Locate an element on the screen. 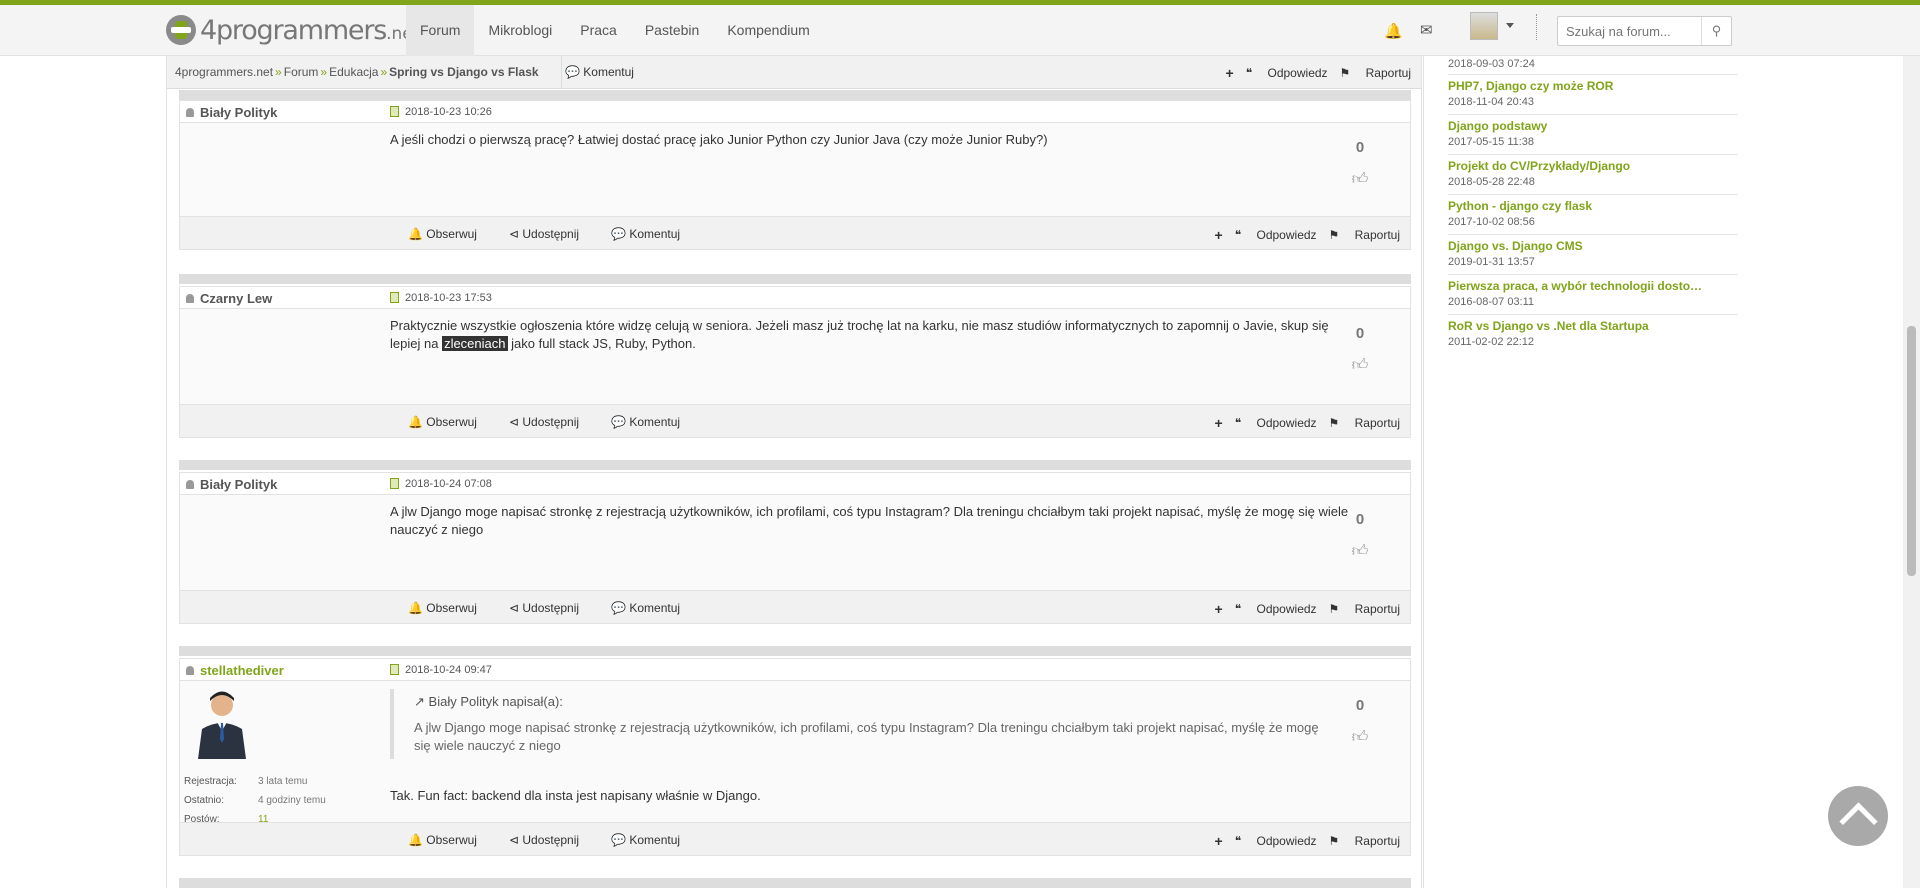 The image size is (1920, 888). envelope-icon: ✉ is located at coordinates (1426, 30).